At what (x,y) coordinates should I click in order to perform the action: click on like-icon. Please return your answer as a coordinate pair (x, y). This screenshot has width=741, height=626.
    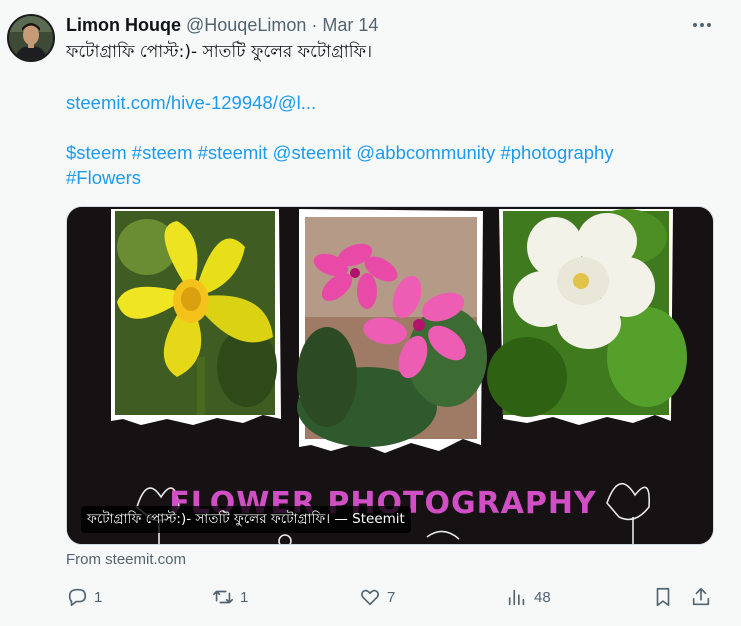
    Looking at the image, I should click on (370, 597).